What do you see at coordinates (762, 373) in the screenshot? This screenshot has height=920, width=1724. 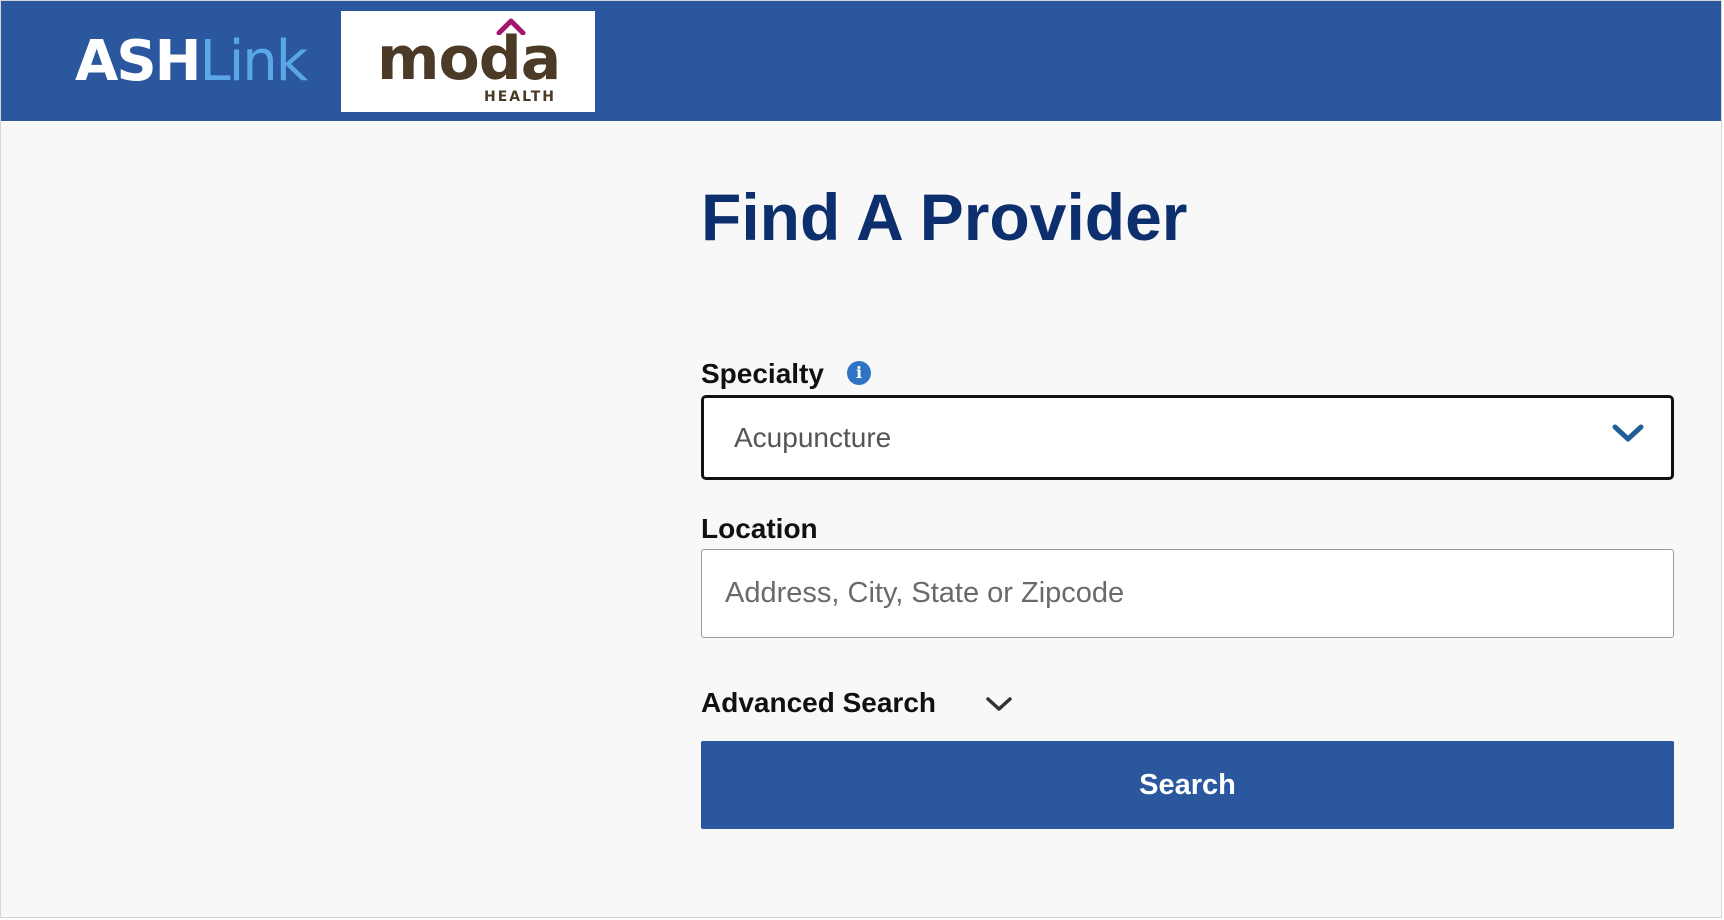 I see `specialty-label: Specialty` at bounding box center [762, 373].